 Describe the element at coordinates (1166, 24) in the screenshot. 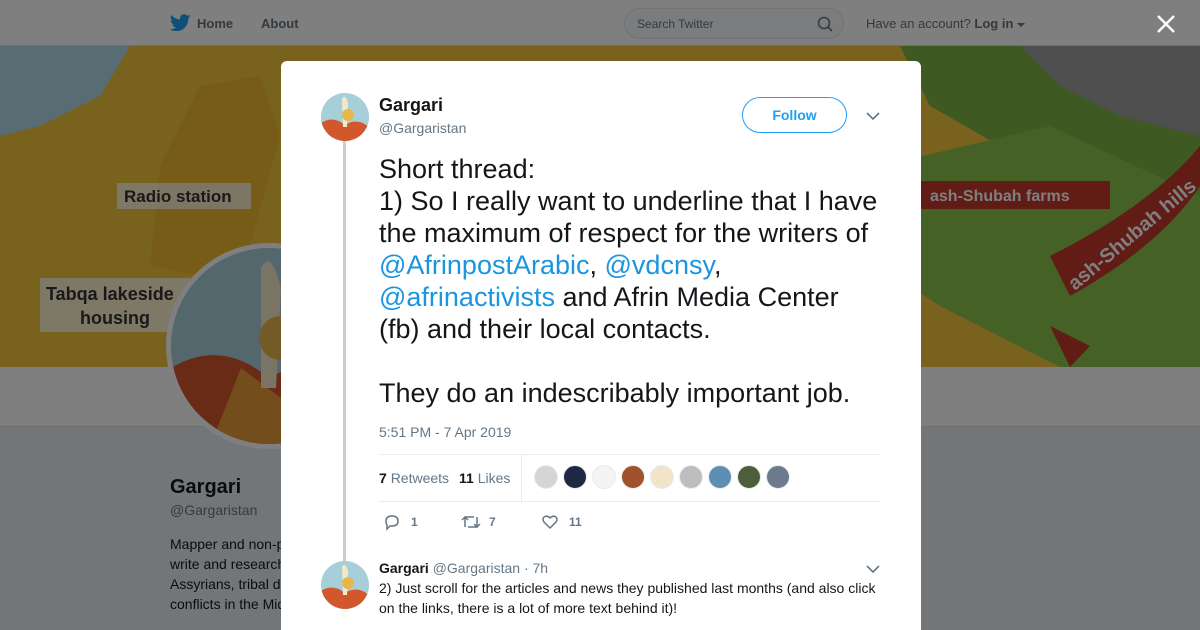

I see `close-icon` at that location.